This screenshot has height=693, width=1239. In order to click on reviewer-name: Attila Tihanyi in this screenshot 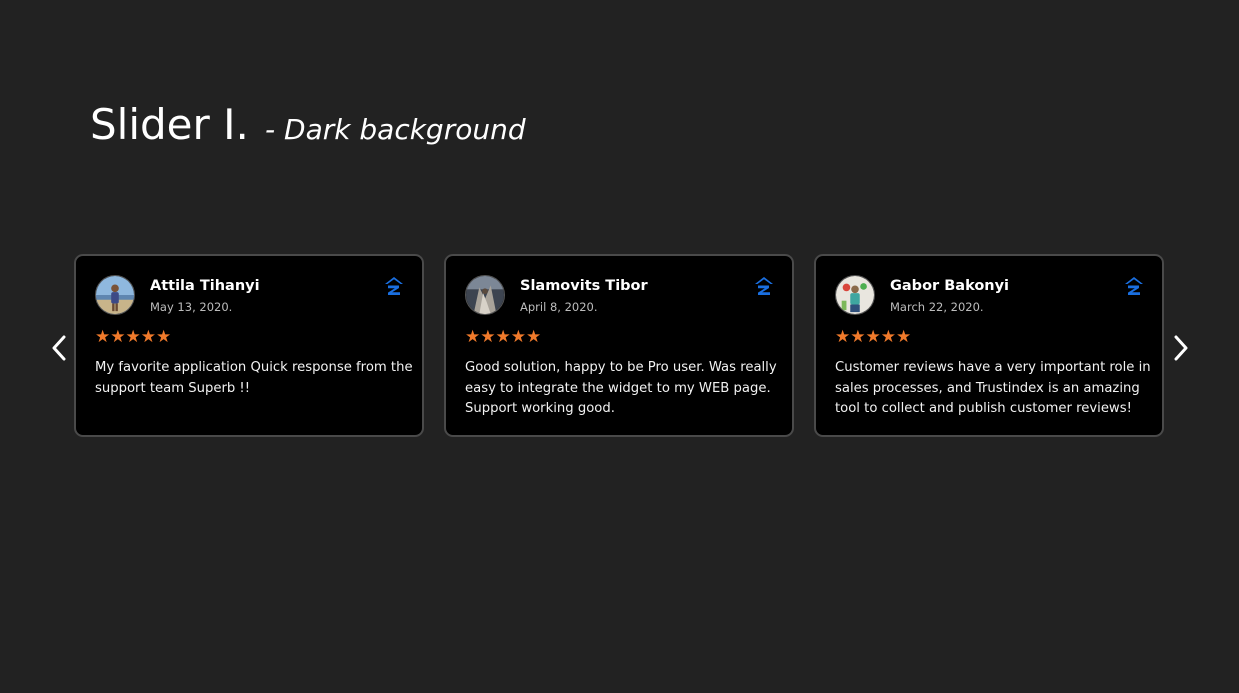, I will do `click(205, 286)`.